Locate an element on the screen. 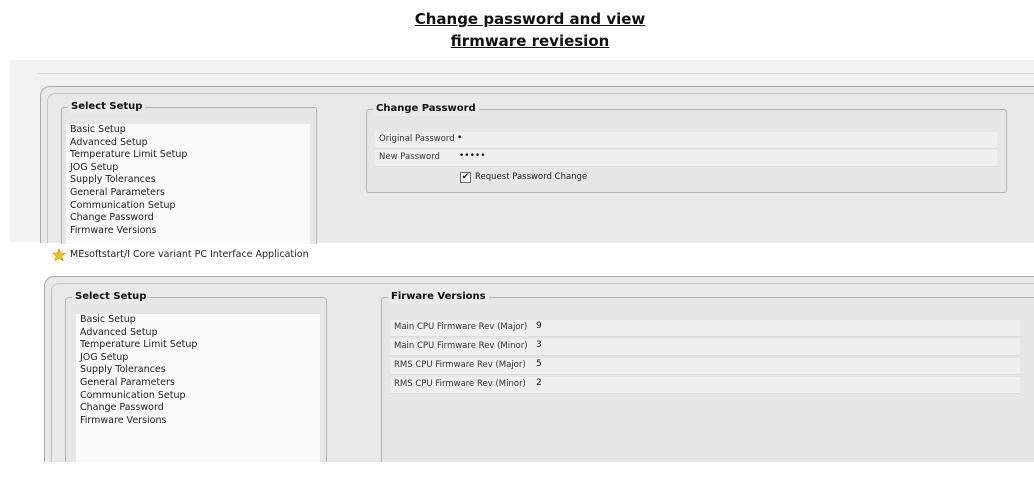 Image resolution: width=1034 pixels, height=493 pixels. firmware-row: RMS CPU Firmware Rev (Minor) 2 is located at coordinates (705, 385).